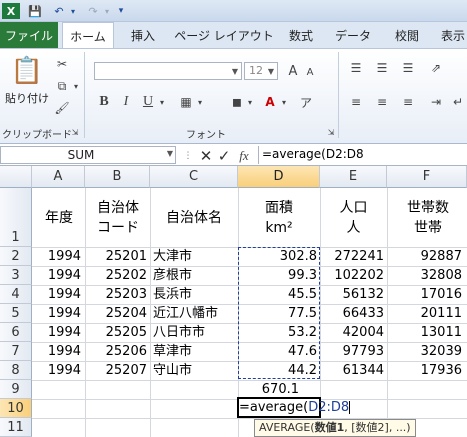  What do you see at coordinates (458, 102) in the screenshot?
I see `wrap-text-icon: ↵` at bounding box center [458, 102].